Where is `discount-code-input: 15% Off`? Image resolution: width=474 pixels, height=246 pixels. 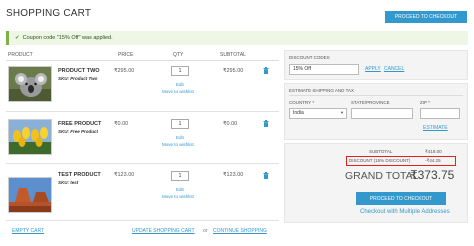
discount-code-input: 15% Off is located at coordinates (324, 69).